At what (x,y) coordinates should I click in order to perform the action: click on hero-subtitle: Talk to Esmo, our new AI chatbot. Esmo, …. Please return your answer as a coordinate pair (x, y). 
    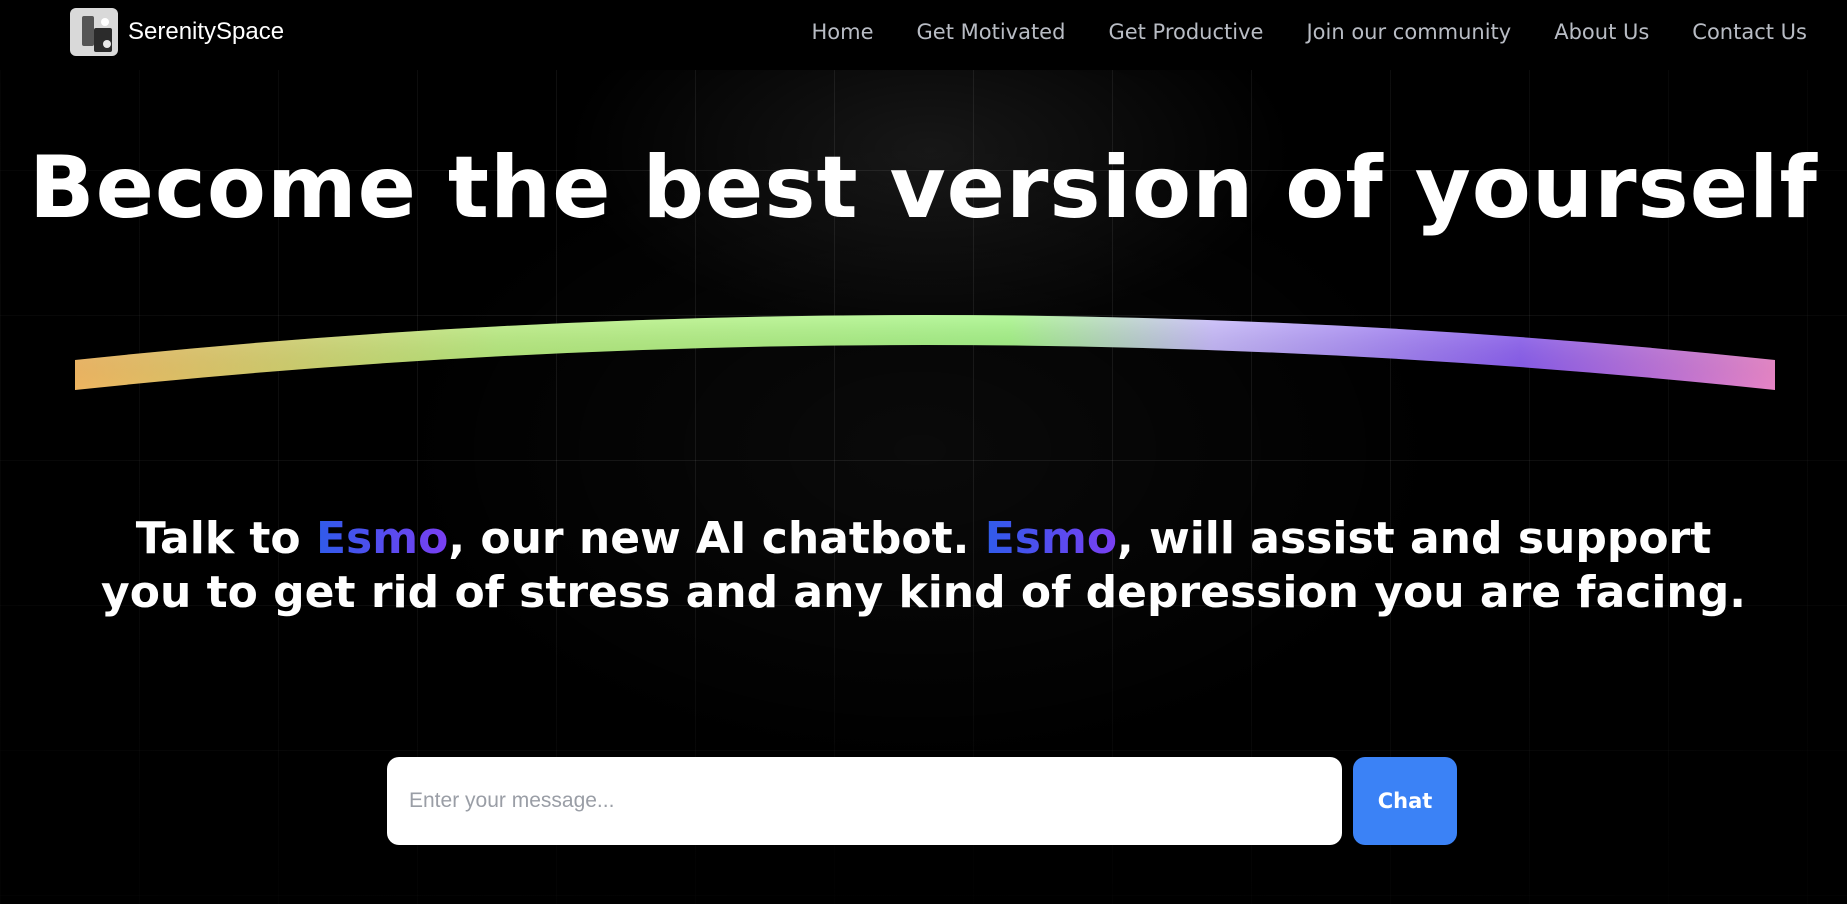
    Looking at the image, I should click on (923, 566).